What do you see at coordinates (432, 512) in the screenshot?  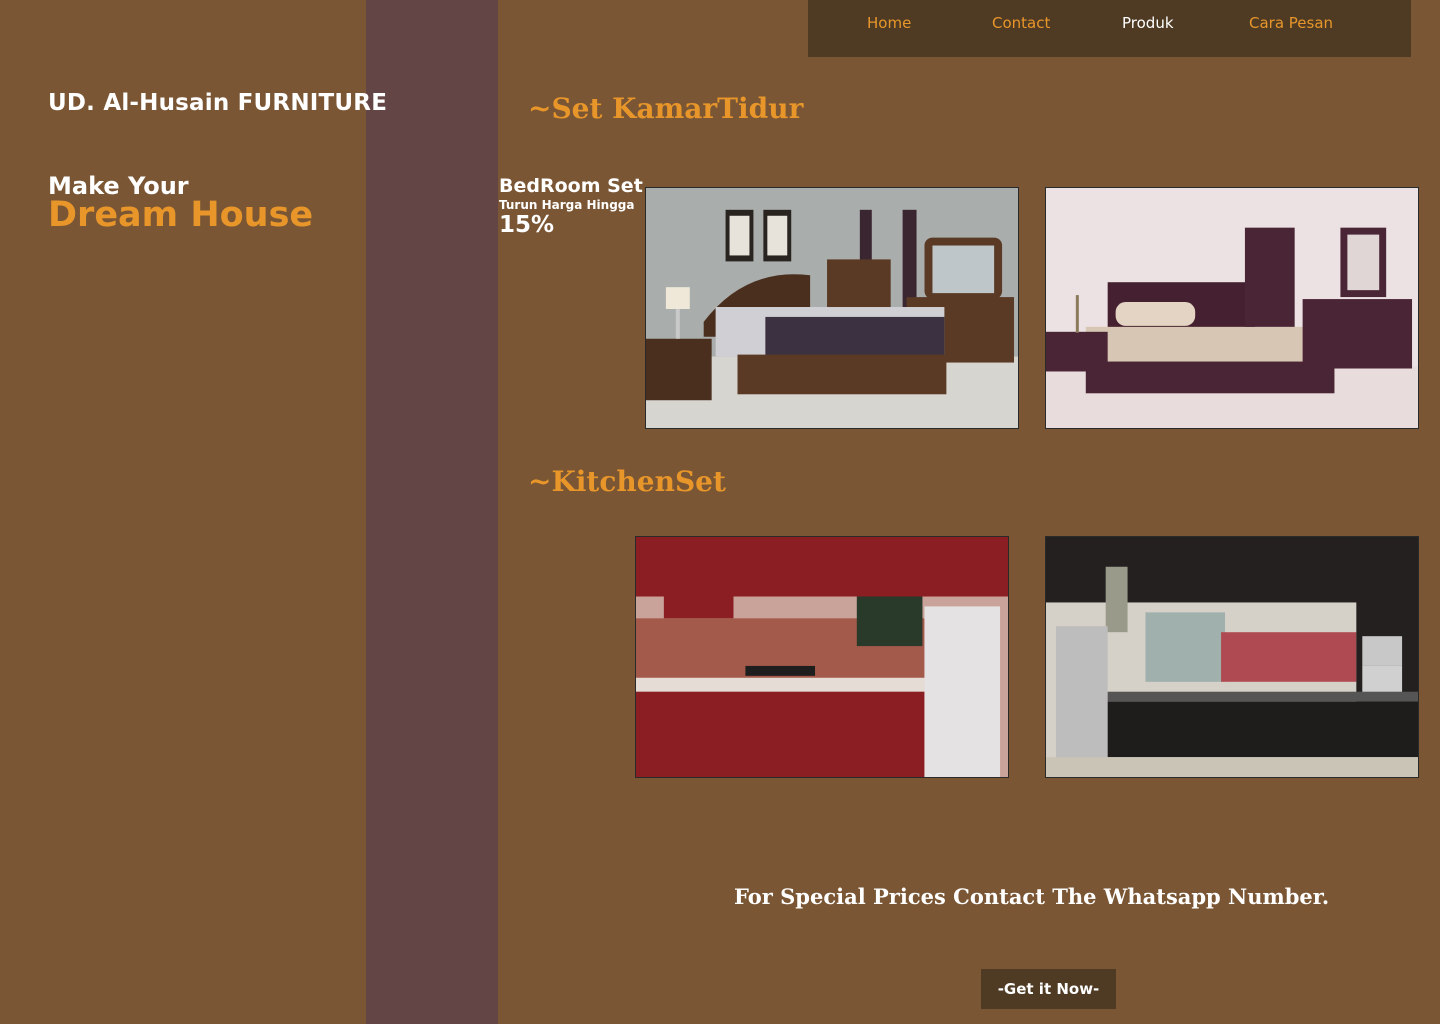 I see `decorative-stripe` at bounding box center [432, 512].